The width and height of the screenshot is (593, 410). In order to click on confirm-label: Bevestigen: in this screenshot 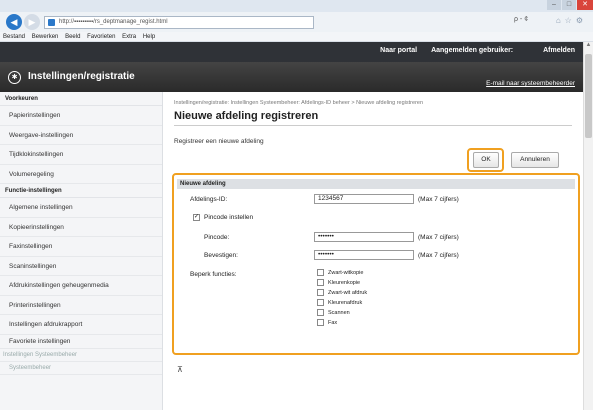, I will do `click(221, 255)`.